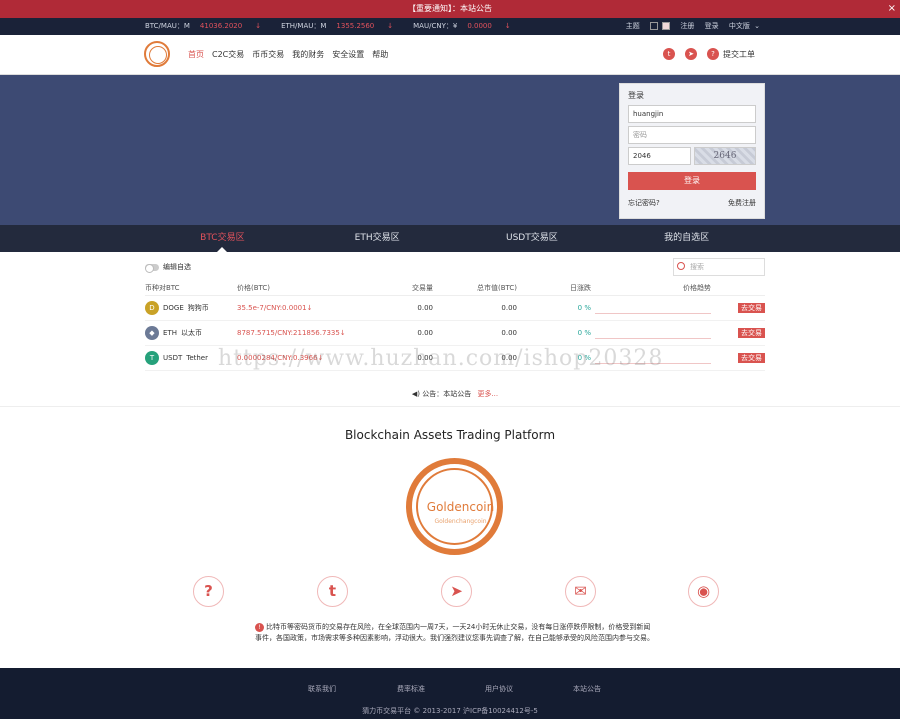 This screenshot has height=719, width=900. I want to click on table-header: 币种对BTC 价格(BTC) 交易量 总市值(BTC) 日涨跌 价格趋势, so click(455, 288).